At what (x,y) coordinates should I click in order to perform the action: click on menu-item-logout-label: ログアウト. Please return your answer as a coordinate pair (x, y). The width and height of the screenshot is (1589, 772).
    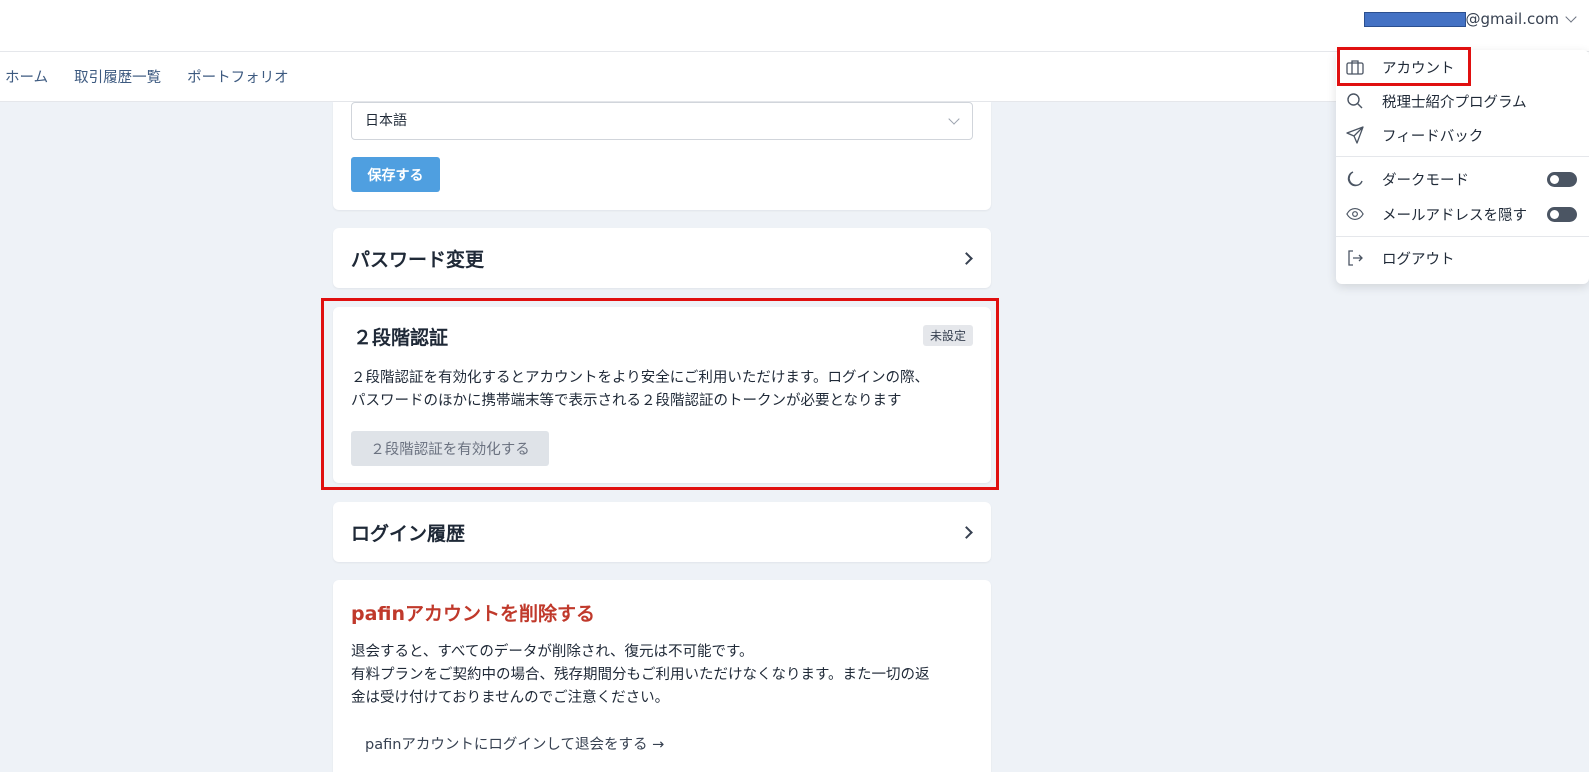
    Looking at the image, I should click on (1418, 259).